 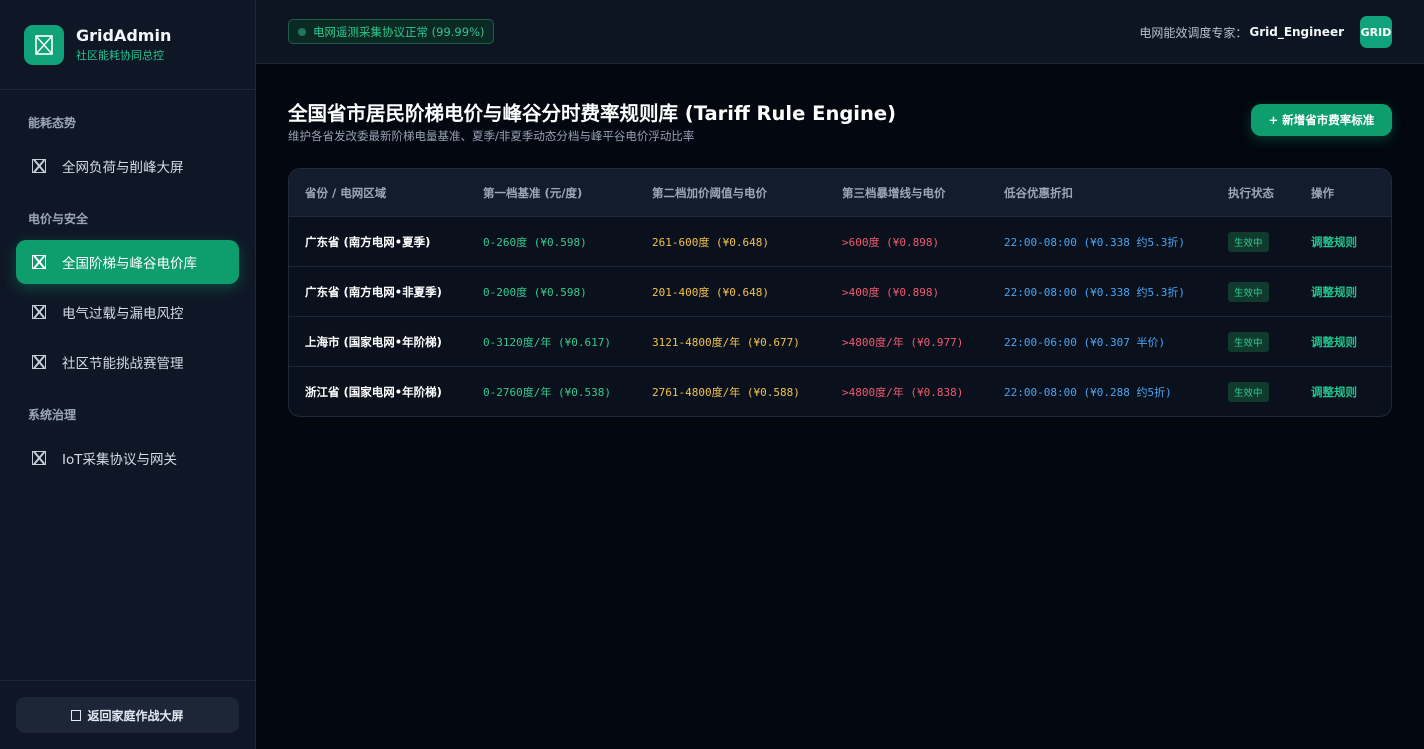 What do you see at coordinates (52, 415) in the screenshot?
I see `nav-section-governance: 系统治理` at bounding box center [52, 415].